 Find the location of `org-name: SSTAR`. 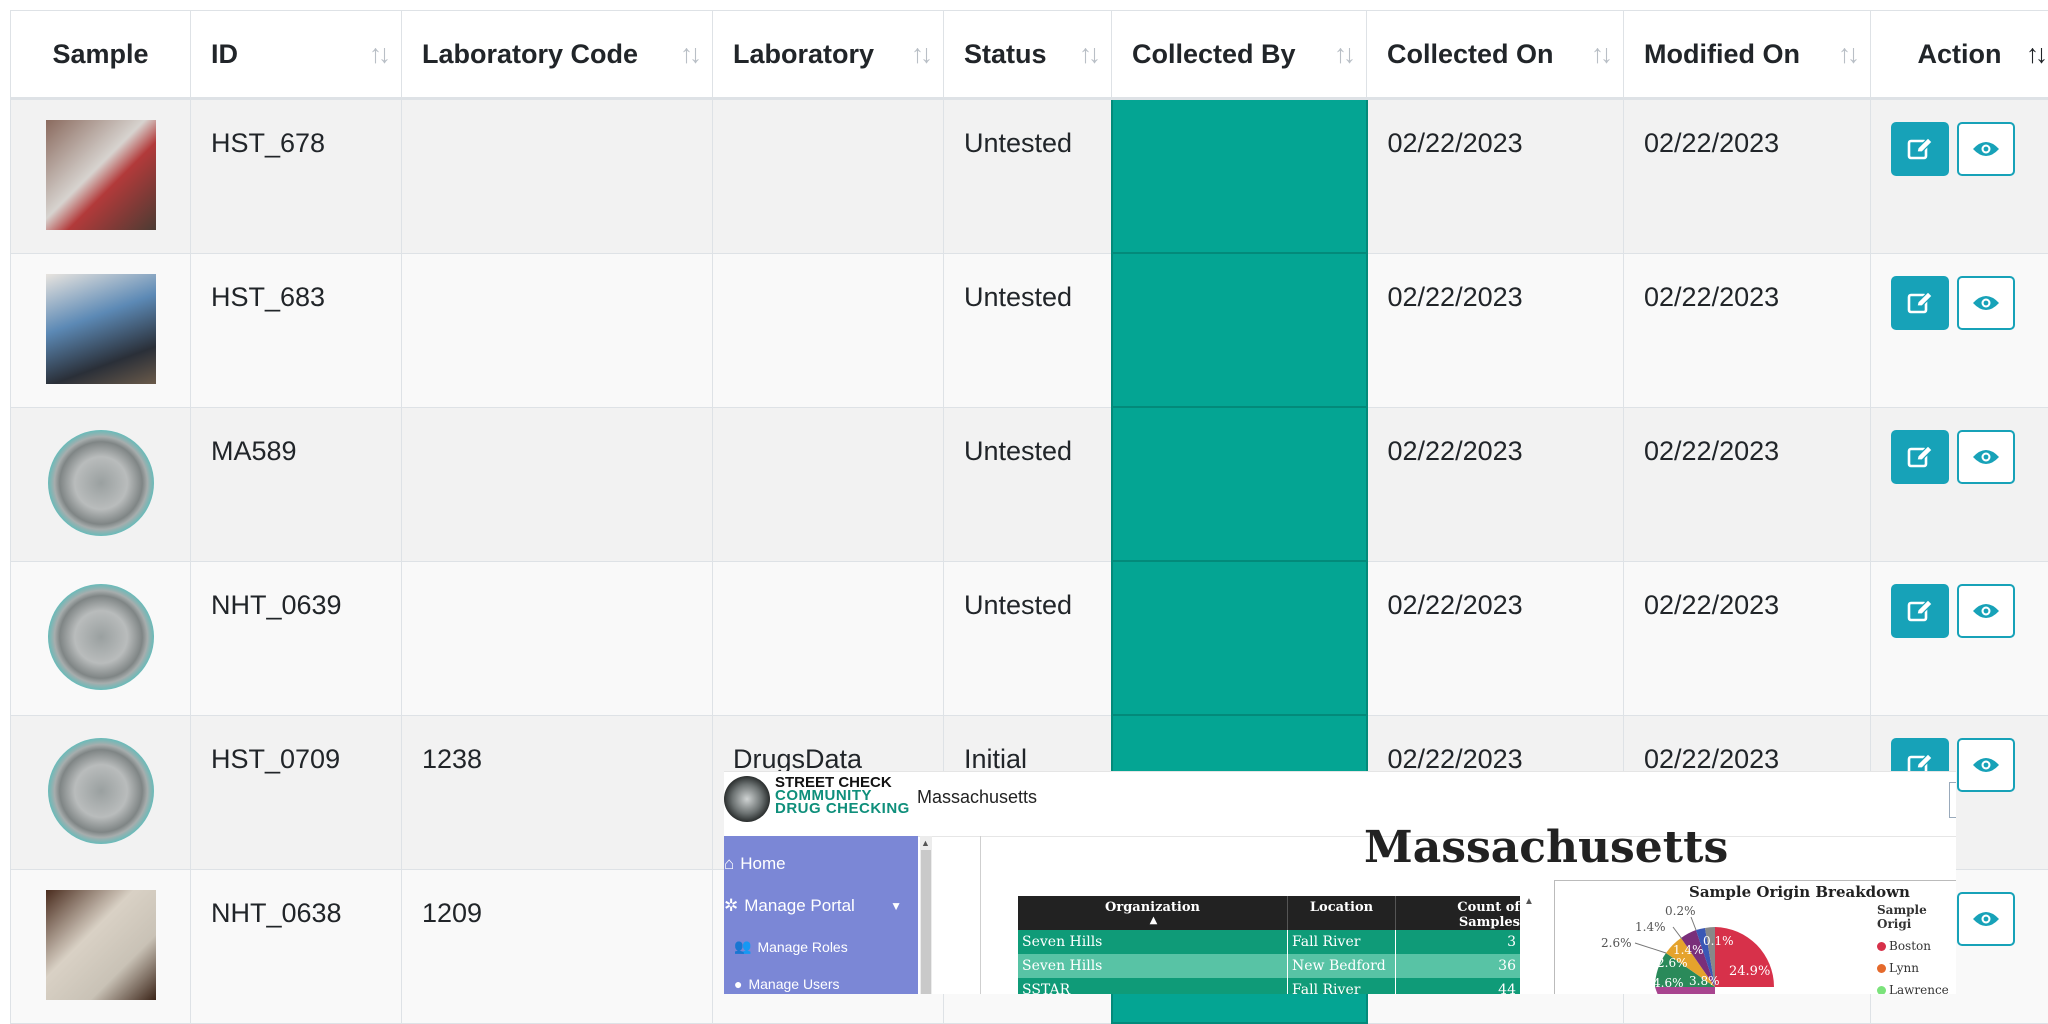

org-name: SSTAR is located at coordinates (1153, 986).